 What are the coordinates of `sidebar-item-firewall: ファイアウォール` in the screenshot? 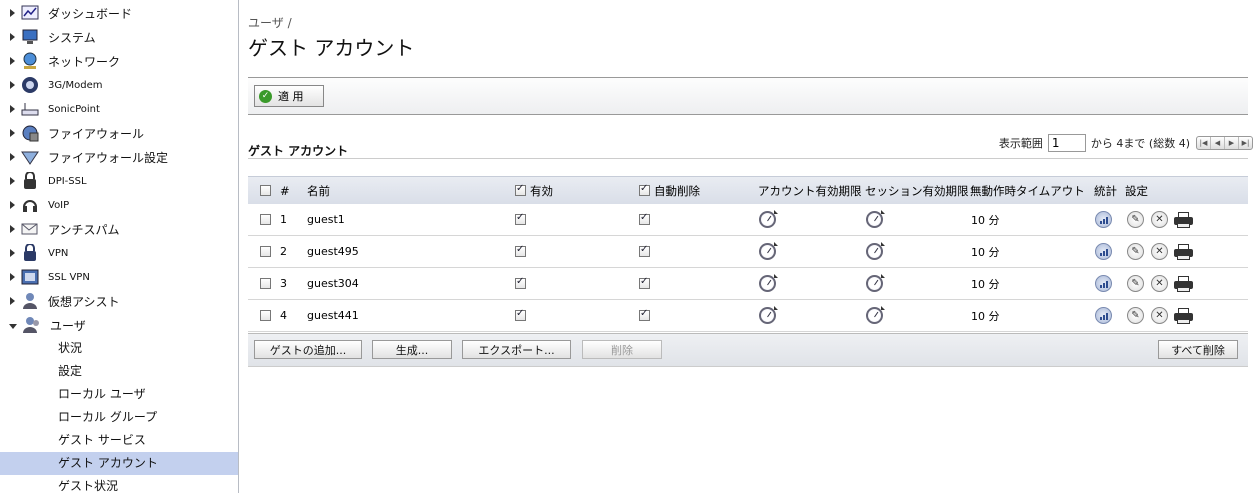 It's located at (119, 133).